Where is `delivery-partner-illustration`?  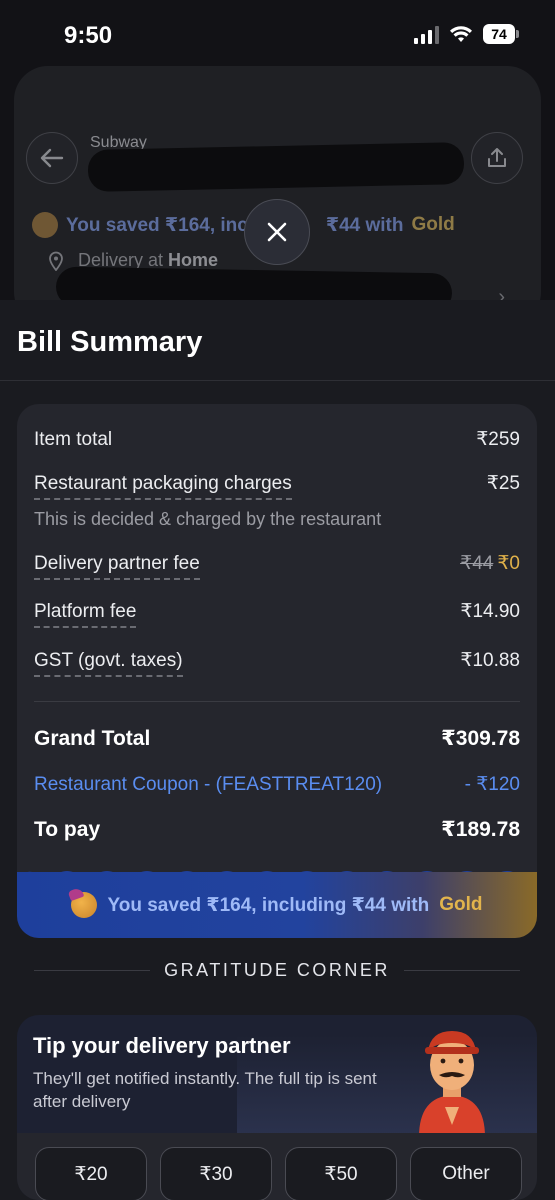
delivery-partner-illustration is located at coordinates (452, 1084).